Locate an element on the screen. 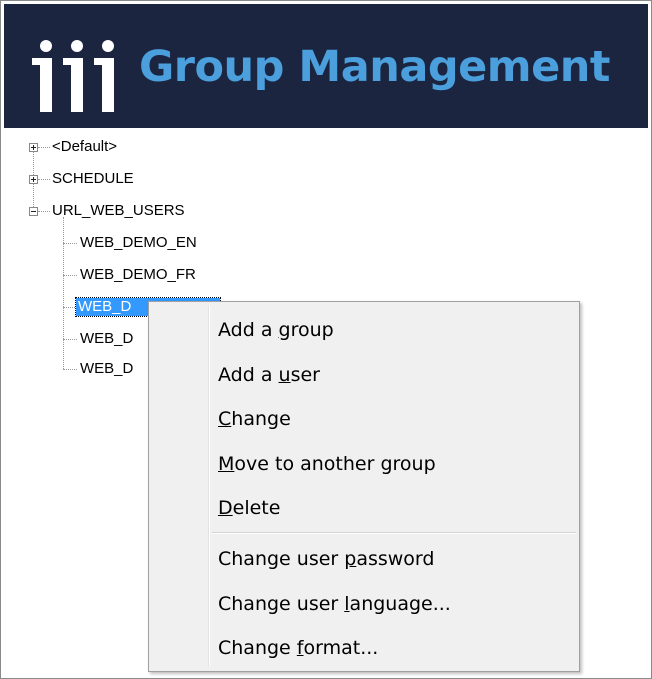 This screenshot has height=679, width=652. tree-node-web-d-2: WEB_D is located at coordinates (106, 339).